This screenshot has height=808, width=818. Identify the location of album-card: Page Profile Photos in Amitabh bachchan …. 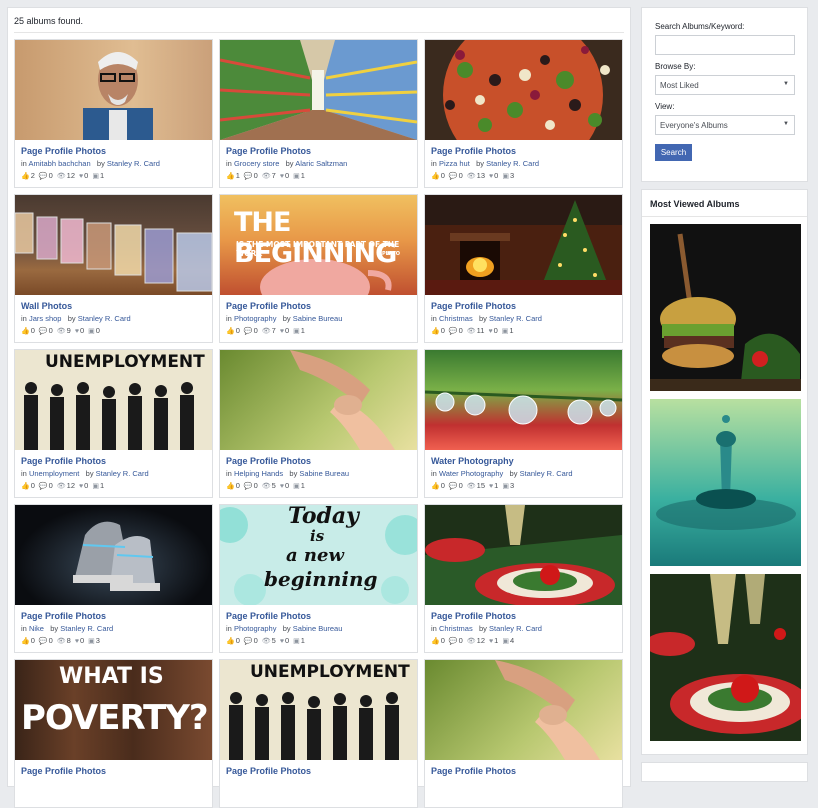
(113, 113).